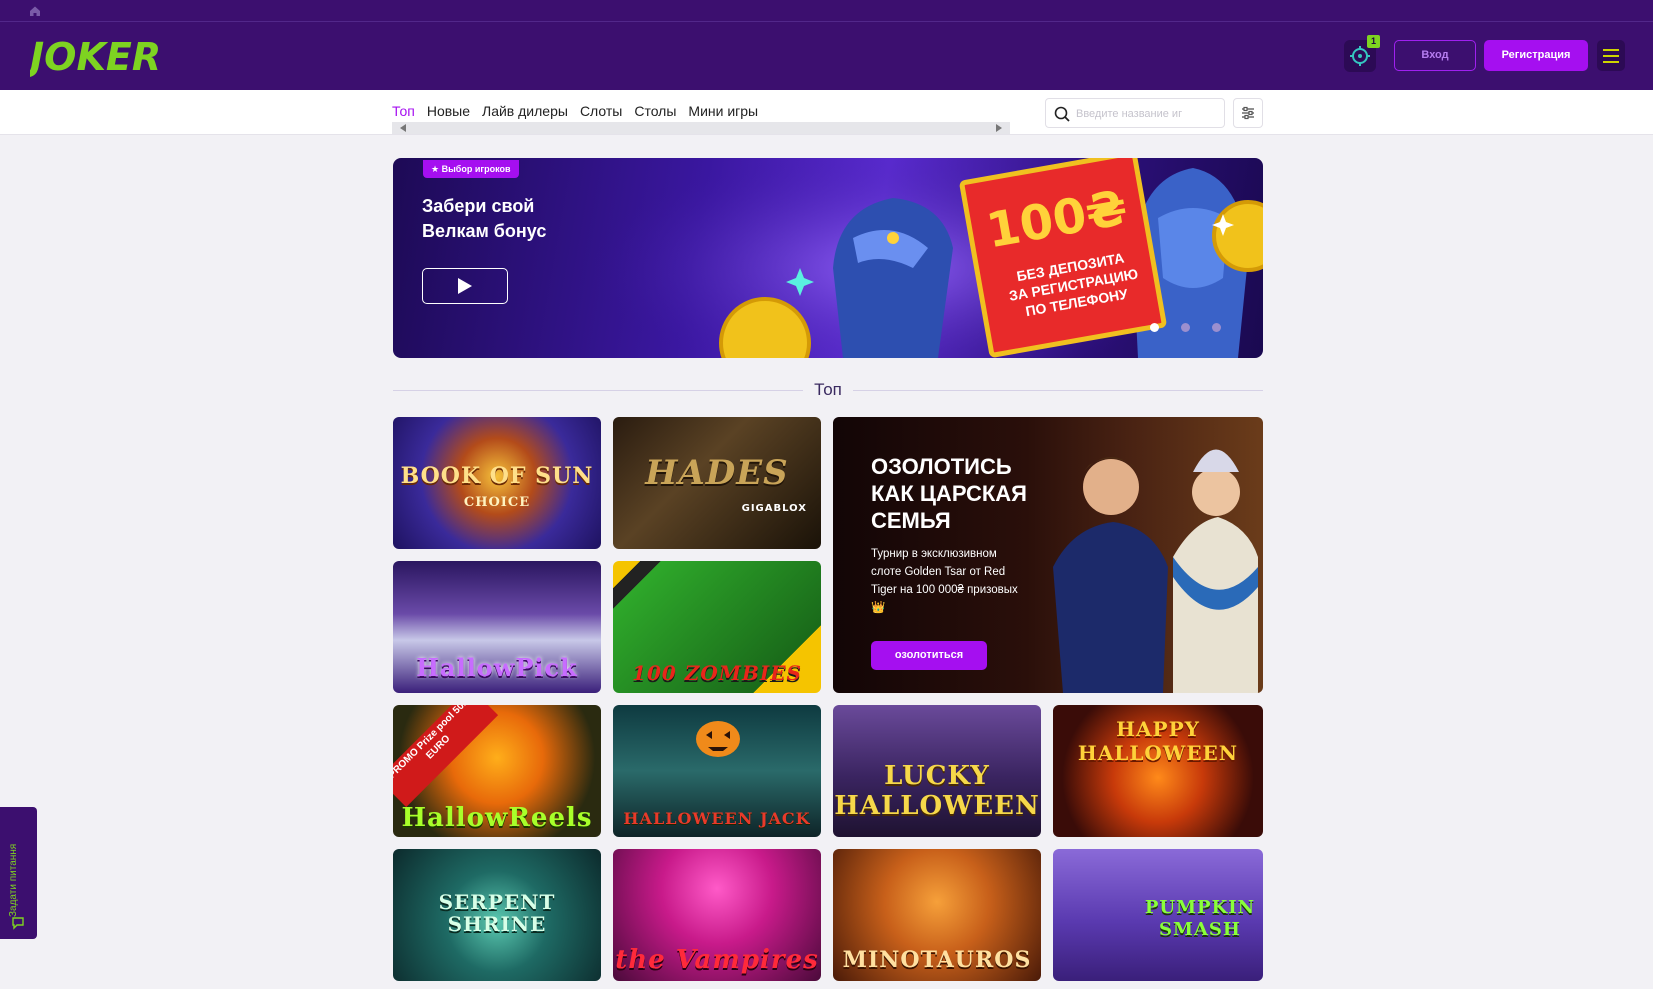 This screenshot has height=989, width=1653. What do you see at coordinates (826, 11) in the screenshot?
I see `top-strip` at bounding box center [826, 11].